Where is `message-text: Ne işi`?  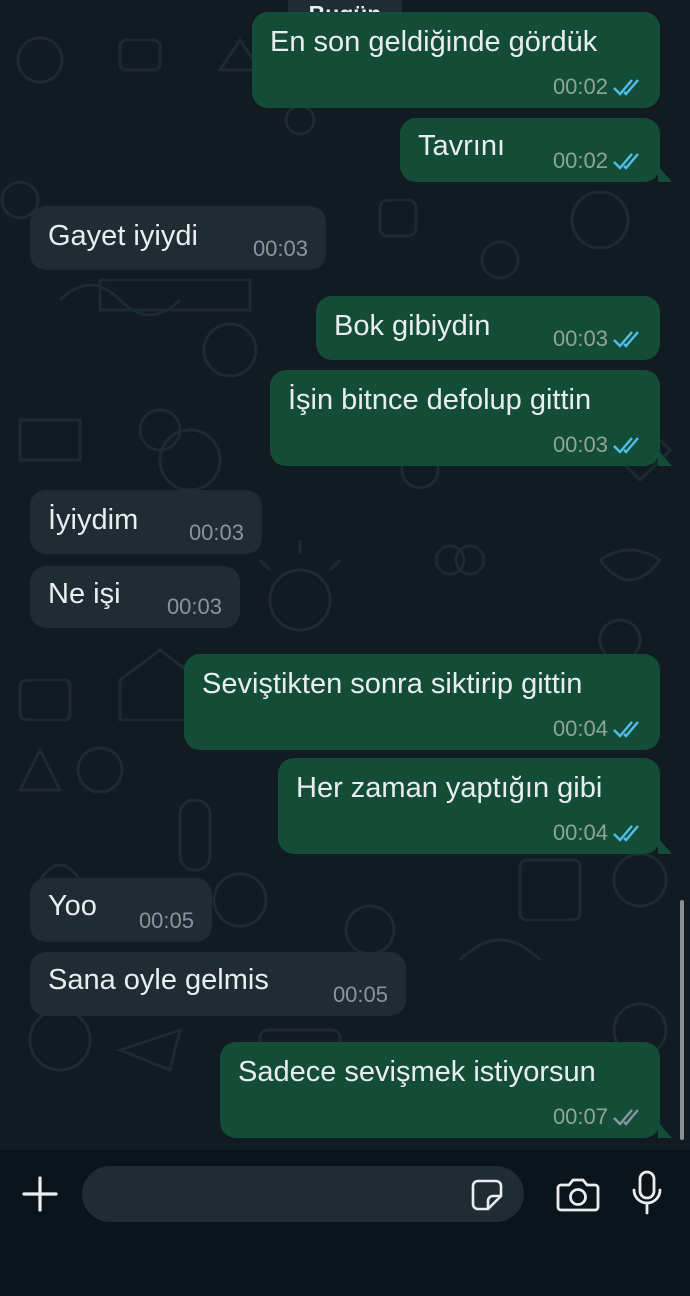 message-text: Ne işi is located at coordinates (84, 594).